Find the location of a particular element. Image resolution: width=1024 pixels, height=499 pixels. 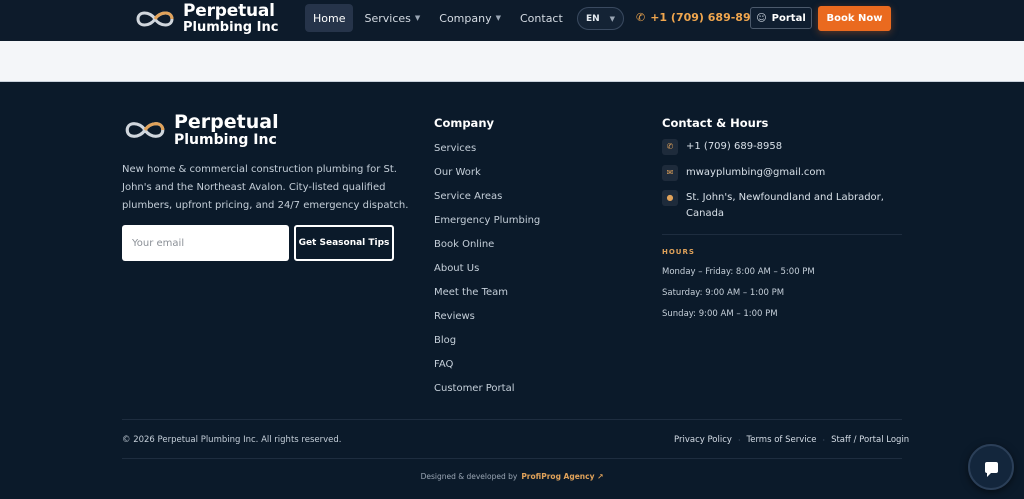

company-heading: Company is located at coordinates (464, 123).